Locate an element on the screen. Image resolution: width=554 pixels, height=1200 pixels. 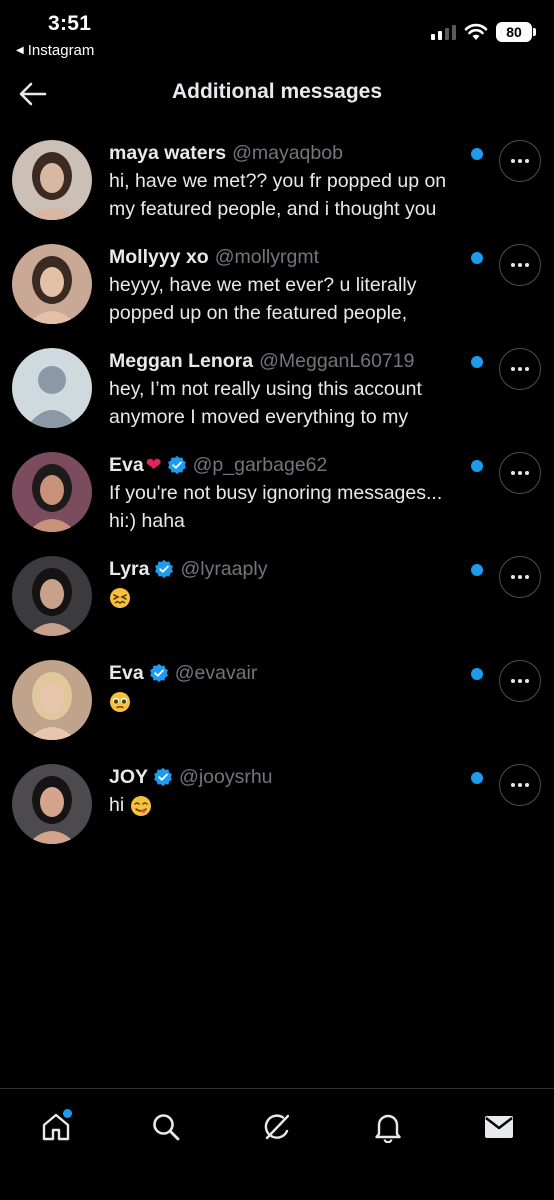
sender-name: Eva is located at coordinates (126, 672).